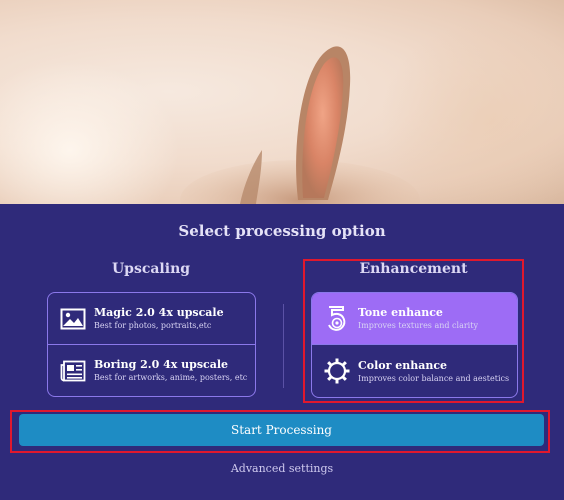 This screenshot has height=500, width=564. I want to click on enhancement-highlight-box, so click(413, 331).